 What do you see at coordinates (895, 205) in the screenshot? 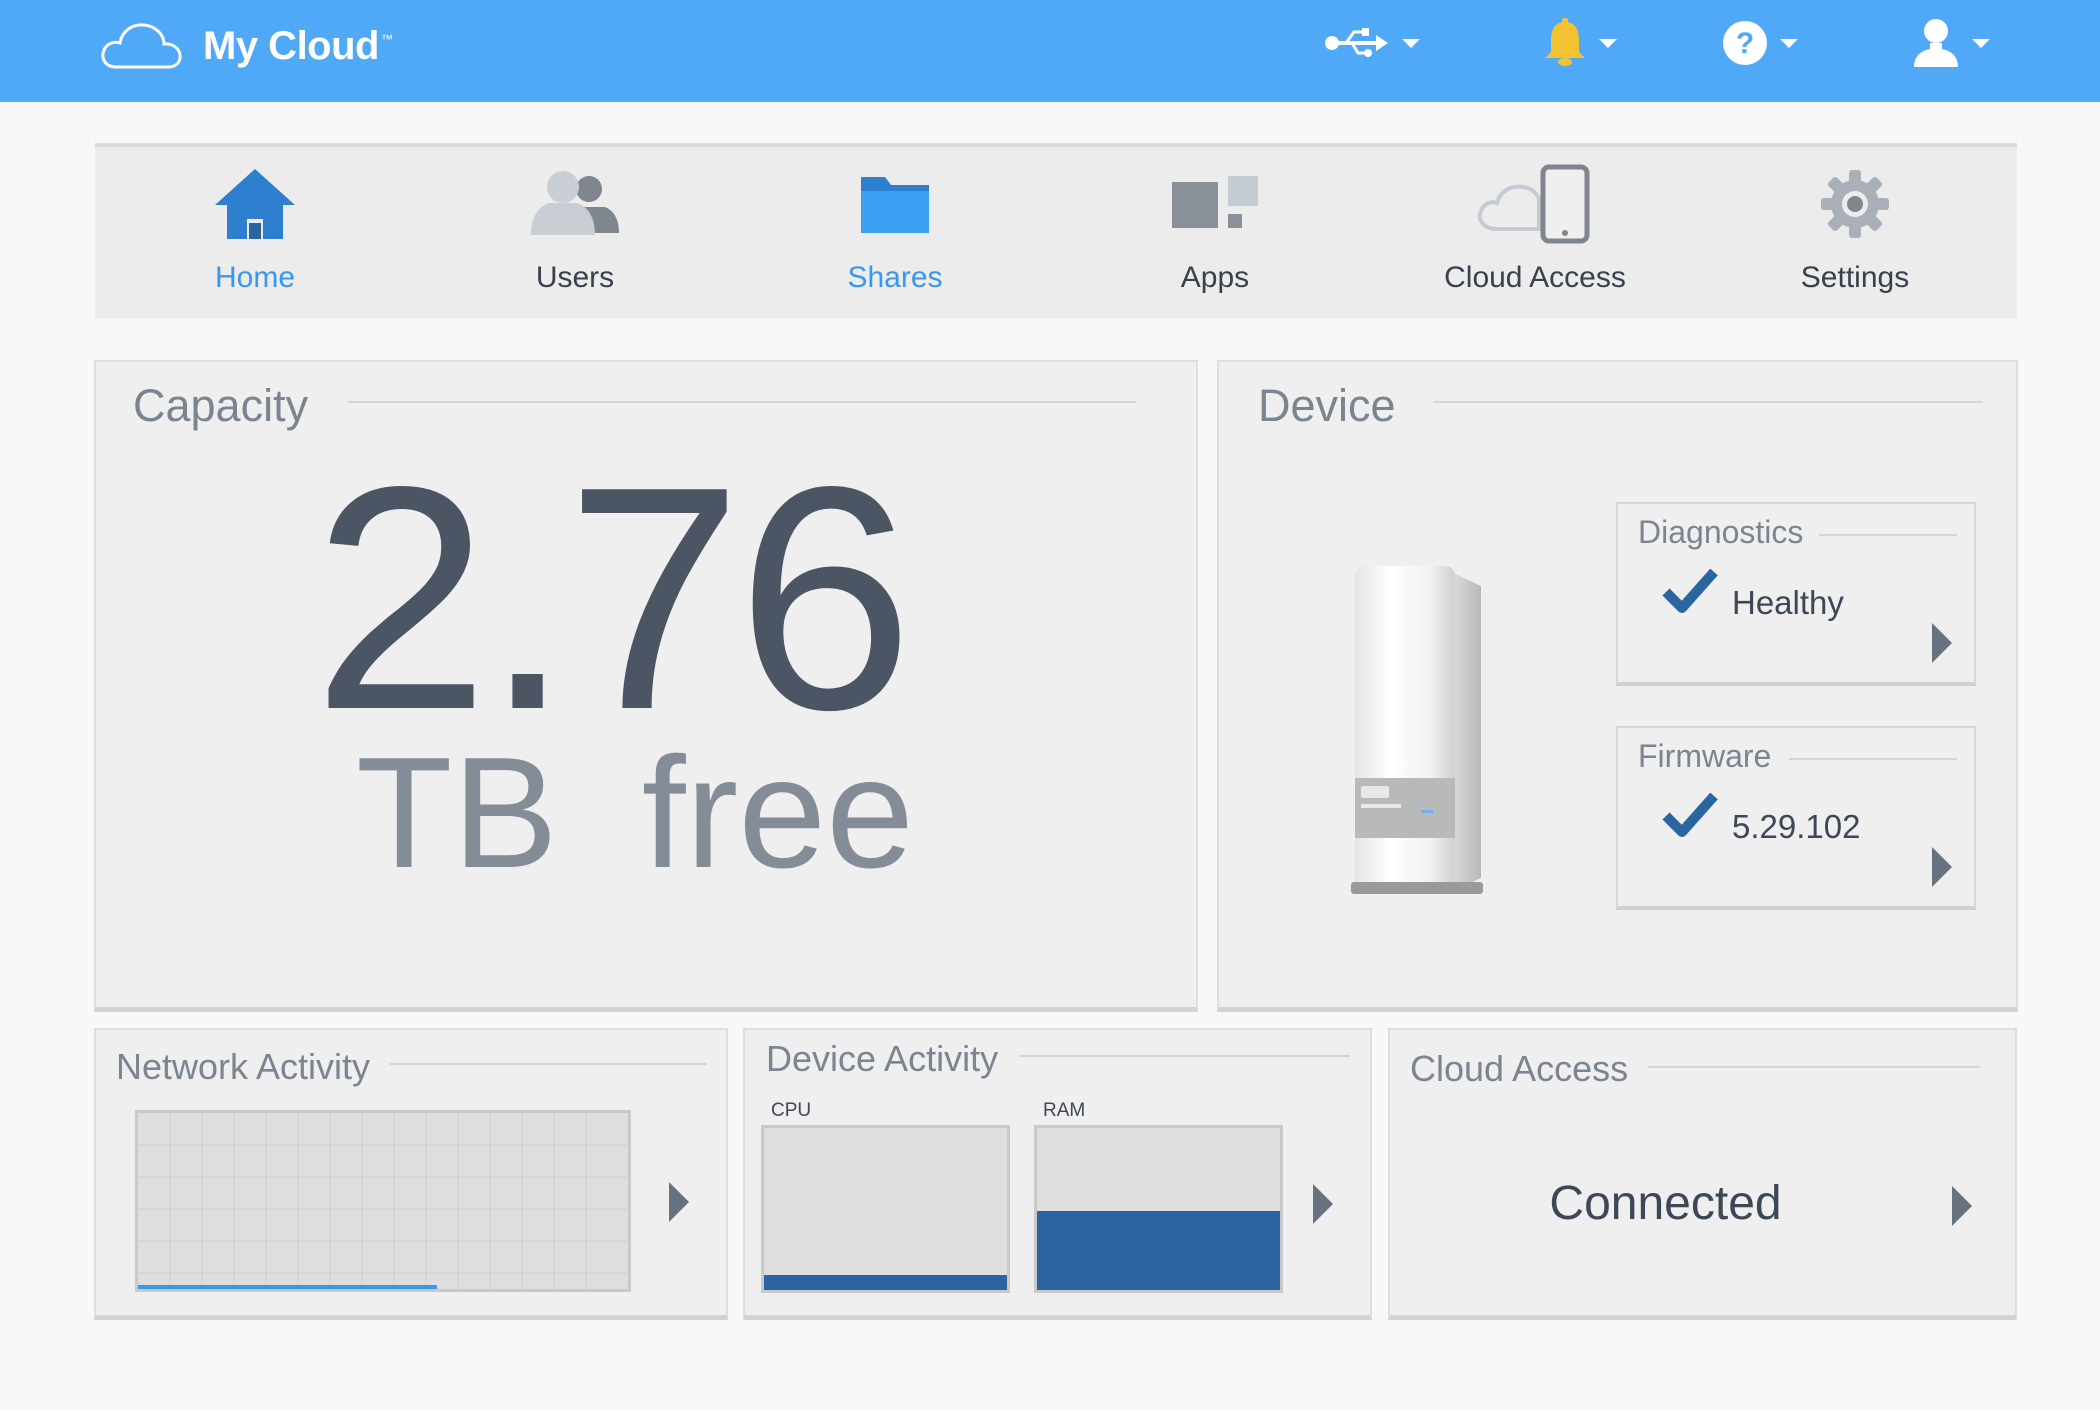
I see `folder-icon` at bounding box center [895, 205].